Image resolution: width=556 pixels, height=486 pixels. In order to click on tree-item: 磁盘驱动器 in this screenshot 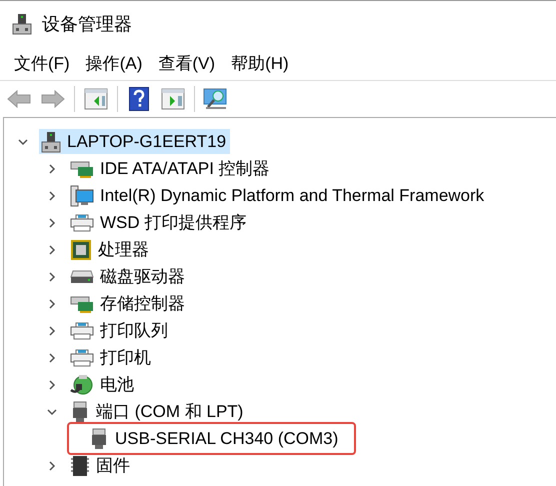, I will do `click(128, 276)`.